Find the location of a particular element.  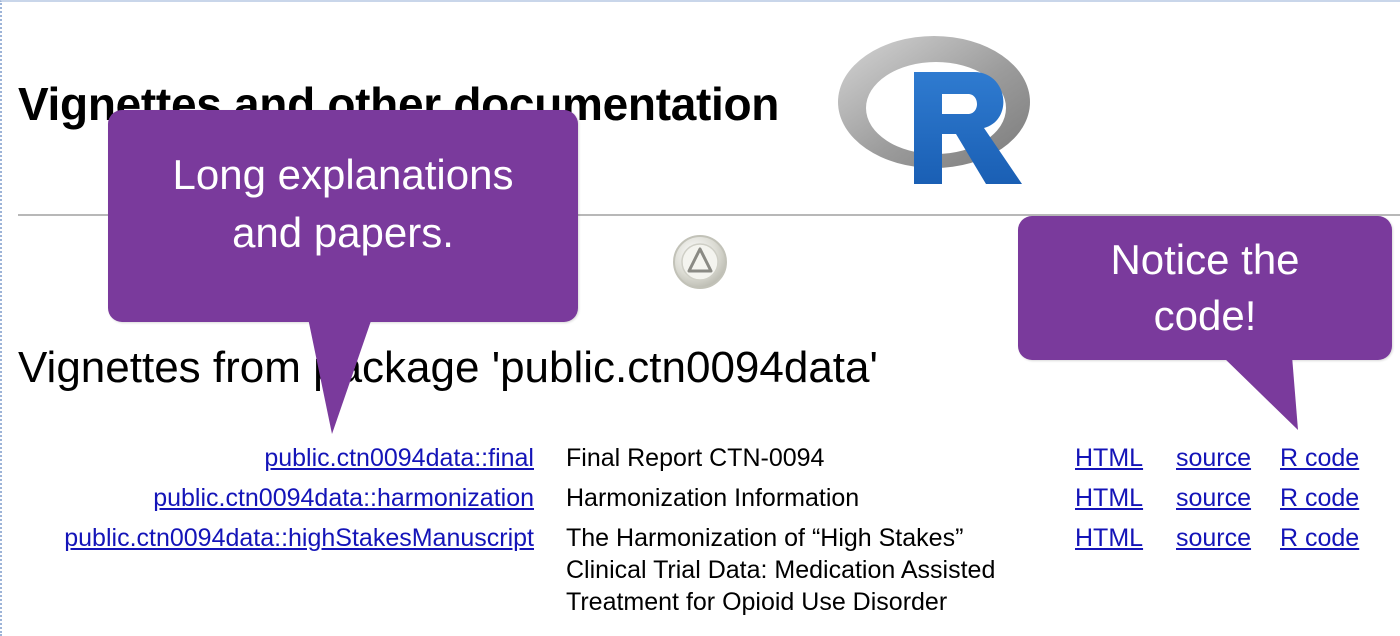

vignette-title: Final Report CTN-0094 is located at coordinates (806, 458).